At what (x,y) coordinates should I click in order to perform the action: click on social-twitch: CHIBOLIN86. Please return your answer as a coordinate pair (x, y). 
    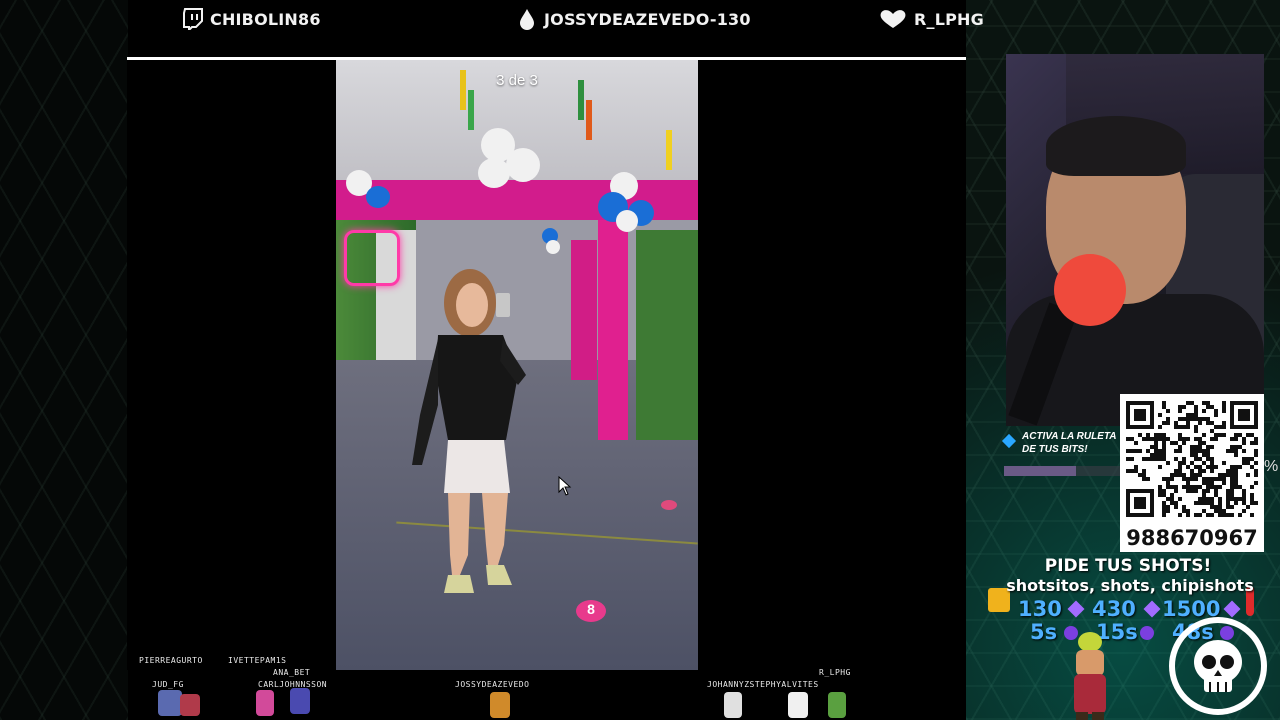
    Looking at the image, I should click on (251, 19).